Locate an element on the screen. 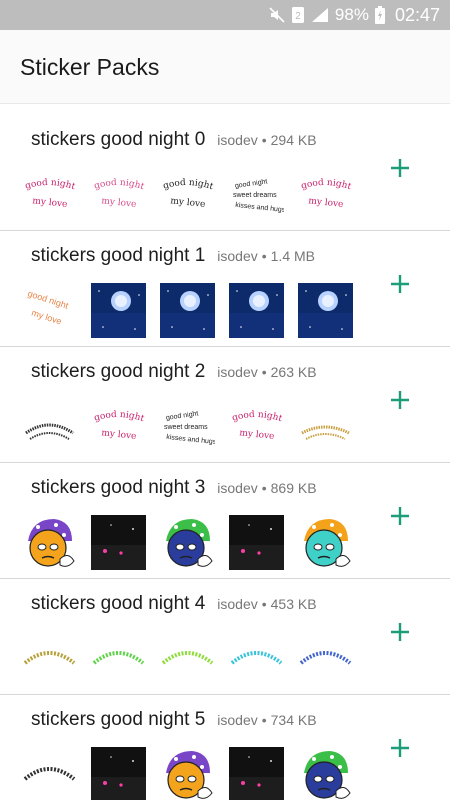 This screenshot has height=800, width=450. battery-charging-icon is located at coordinates (379, 15).